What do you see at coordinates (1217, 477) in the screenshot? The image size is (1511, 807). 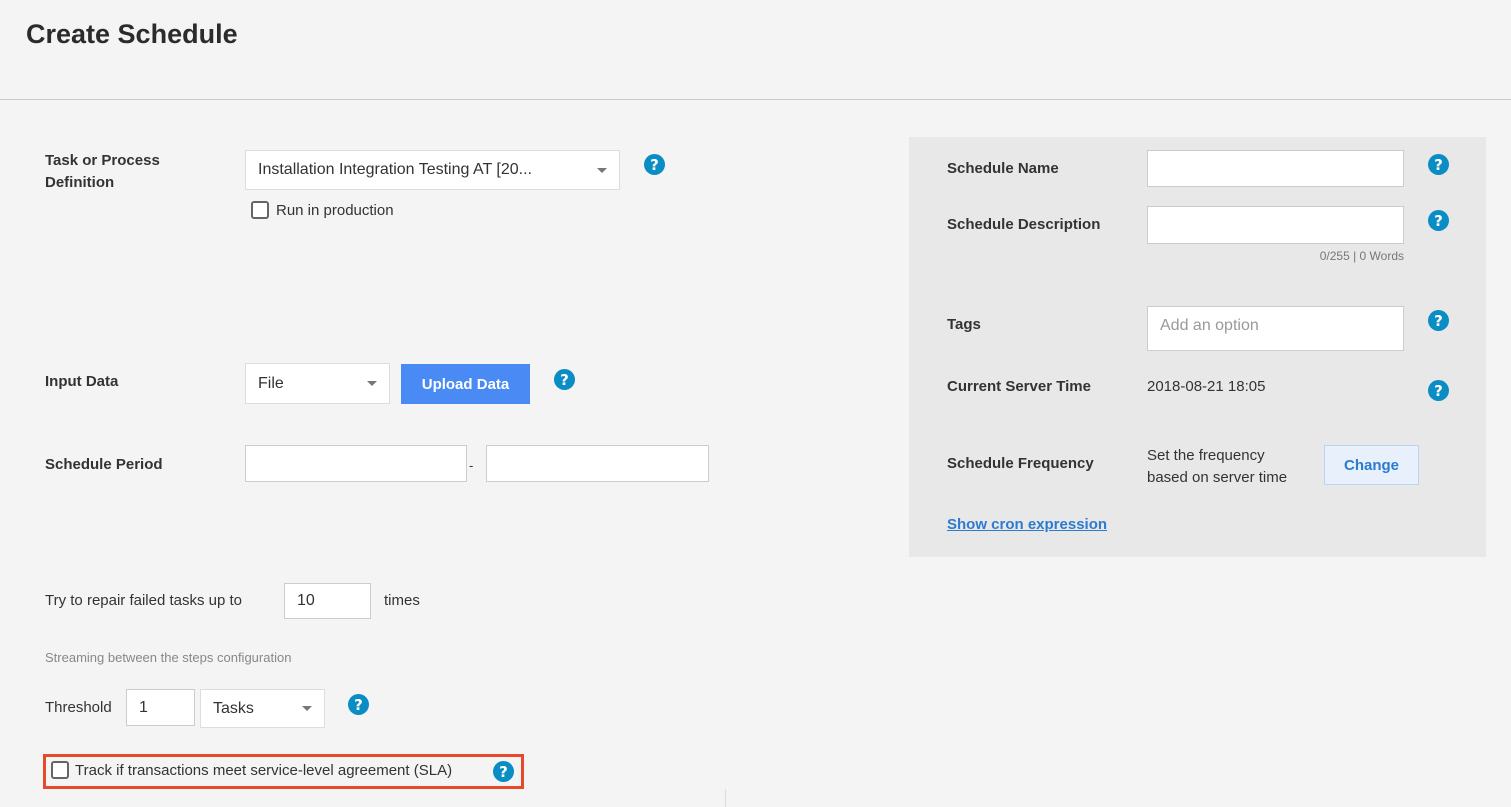 I see `frequency-hint-line2: based on server time` at bounding box center [1217, 477].